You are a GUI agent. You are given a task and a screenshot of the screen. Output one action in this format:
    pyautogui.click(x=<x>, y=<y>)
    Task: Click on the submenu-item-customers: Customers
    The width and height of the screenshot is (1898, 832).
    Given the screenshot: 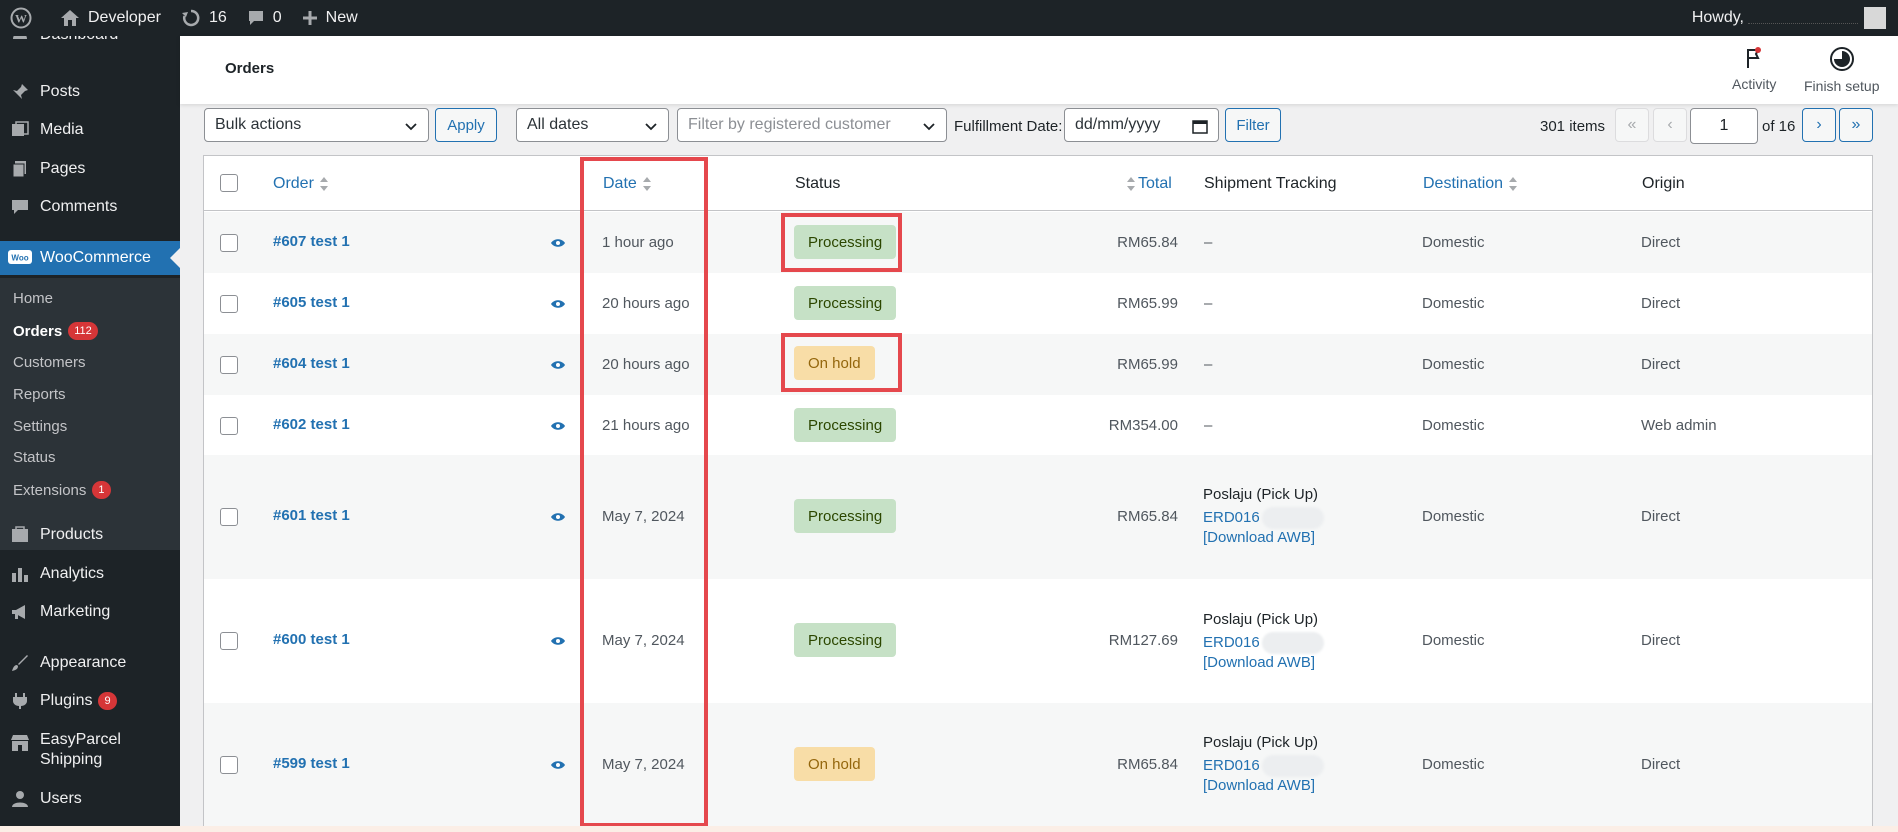 What is the action you would take?
    pyautogui.click(x=49, y=362)
    